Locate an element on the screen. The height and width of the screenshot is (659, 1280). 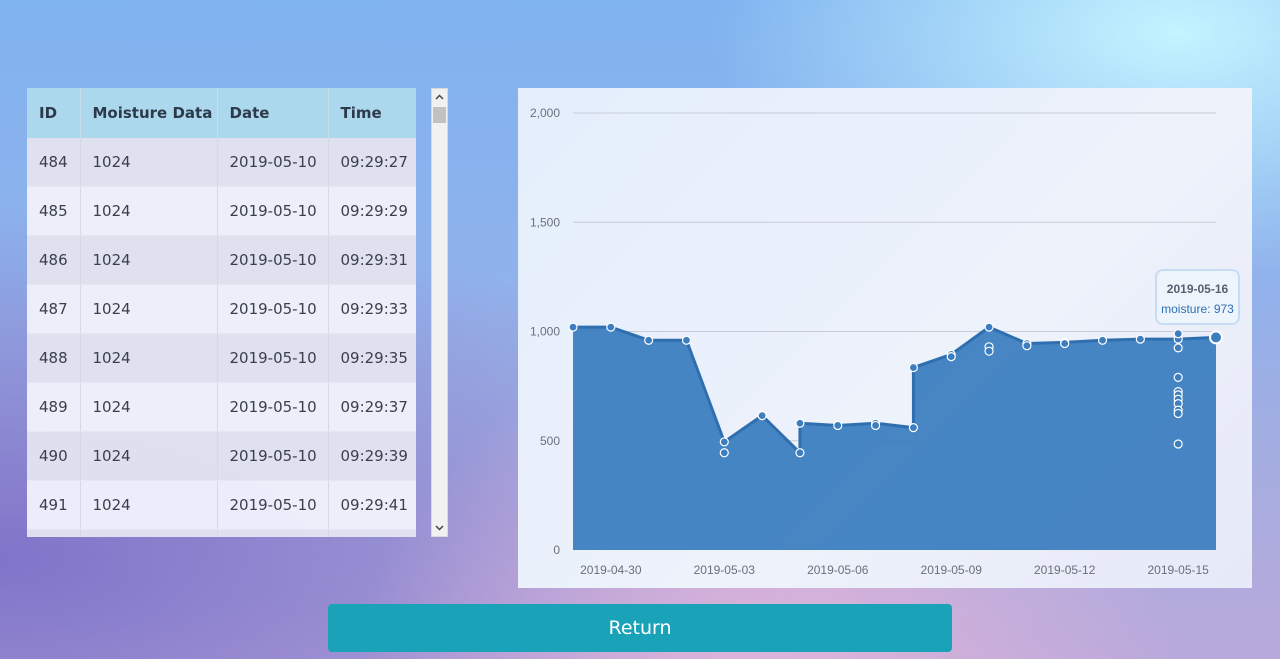
chevron-down-icon is located at coordinates (439, 527).